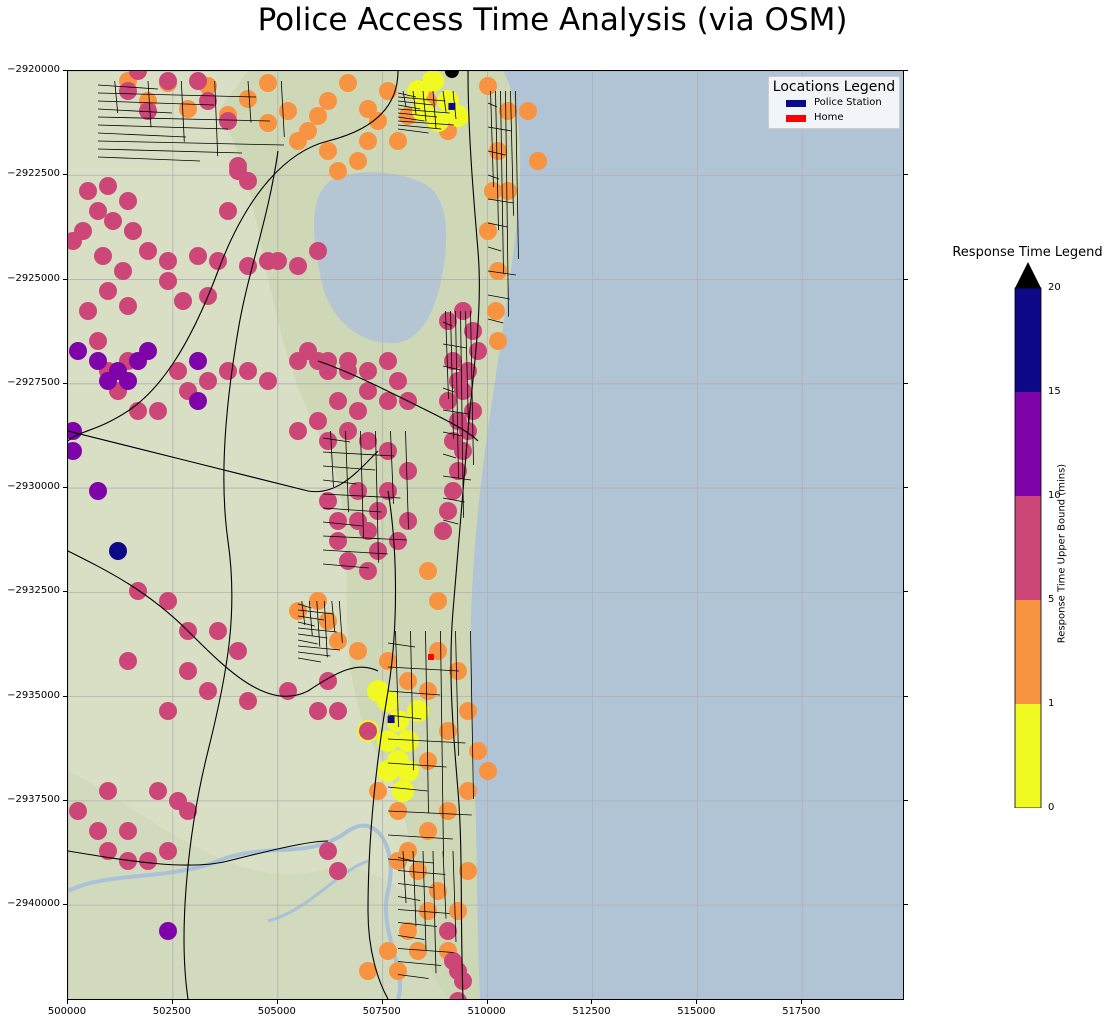 The image size is (1105, 1024). I want to click on colorbar-extend-arrow, so click(1028, 275).